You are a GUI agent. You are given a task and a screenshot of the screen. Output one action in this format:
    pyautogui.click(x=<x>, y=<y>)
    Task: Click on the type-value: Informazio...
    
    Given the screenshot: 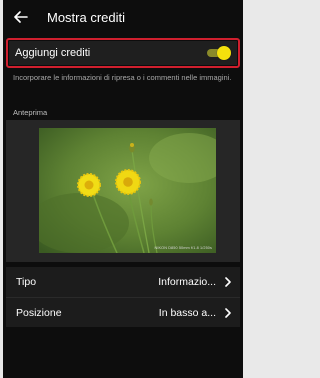 What is the action you would take?
    pyautogui.click(x=187, y=282)
    